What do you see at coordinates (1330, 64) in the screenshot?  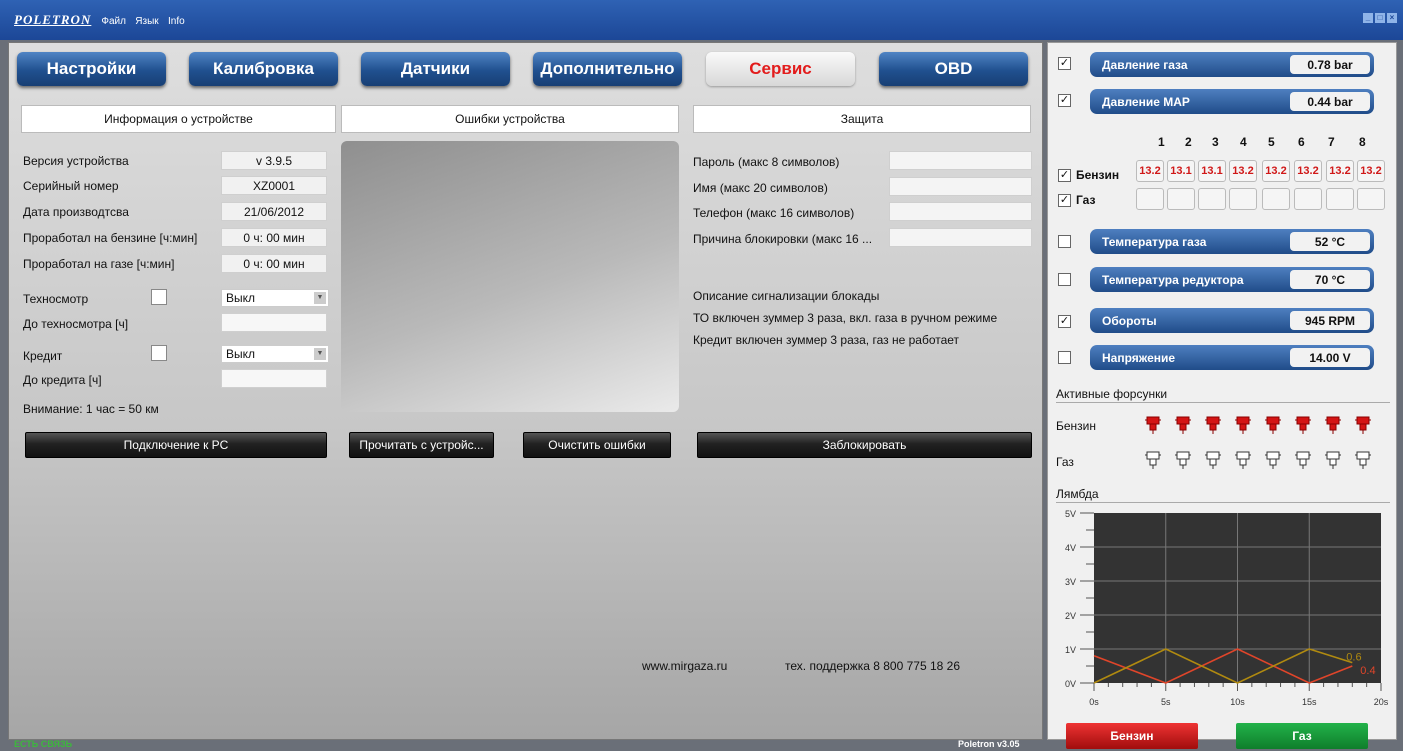 I see `gas-pressure-value: 0.78 bar` at bounding box center [1330, 64].